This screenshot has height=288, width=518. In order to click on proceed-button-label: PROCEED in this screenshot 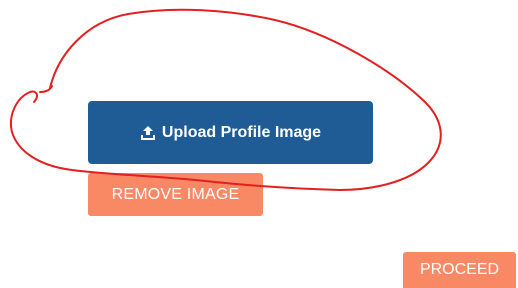, I will do `click(459, 269)`.